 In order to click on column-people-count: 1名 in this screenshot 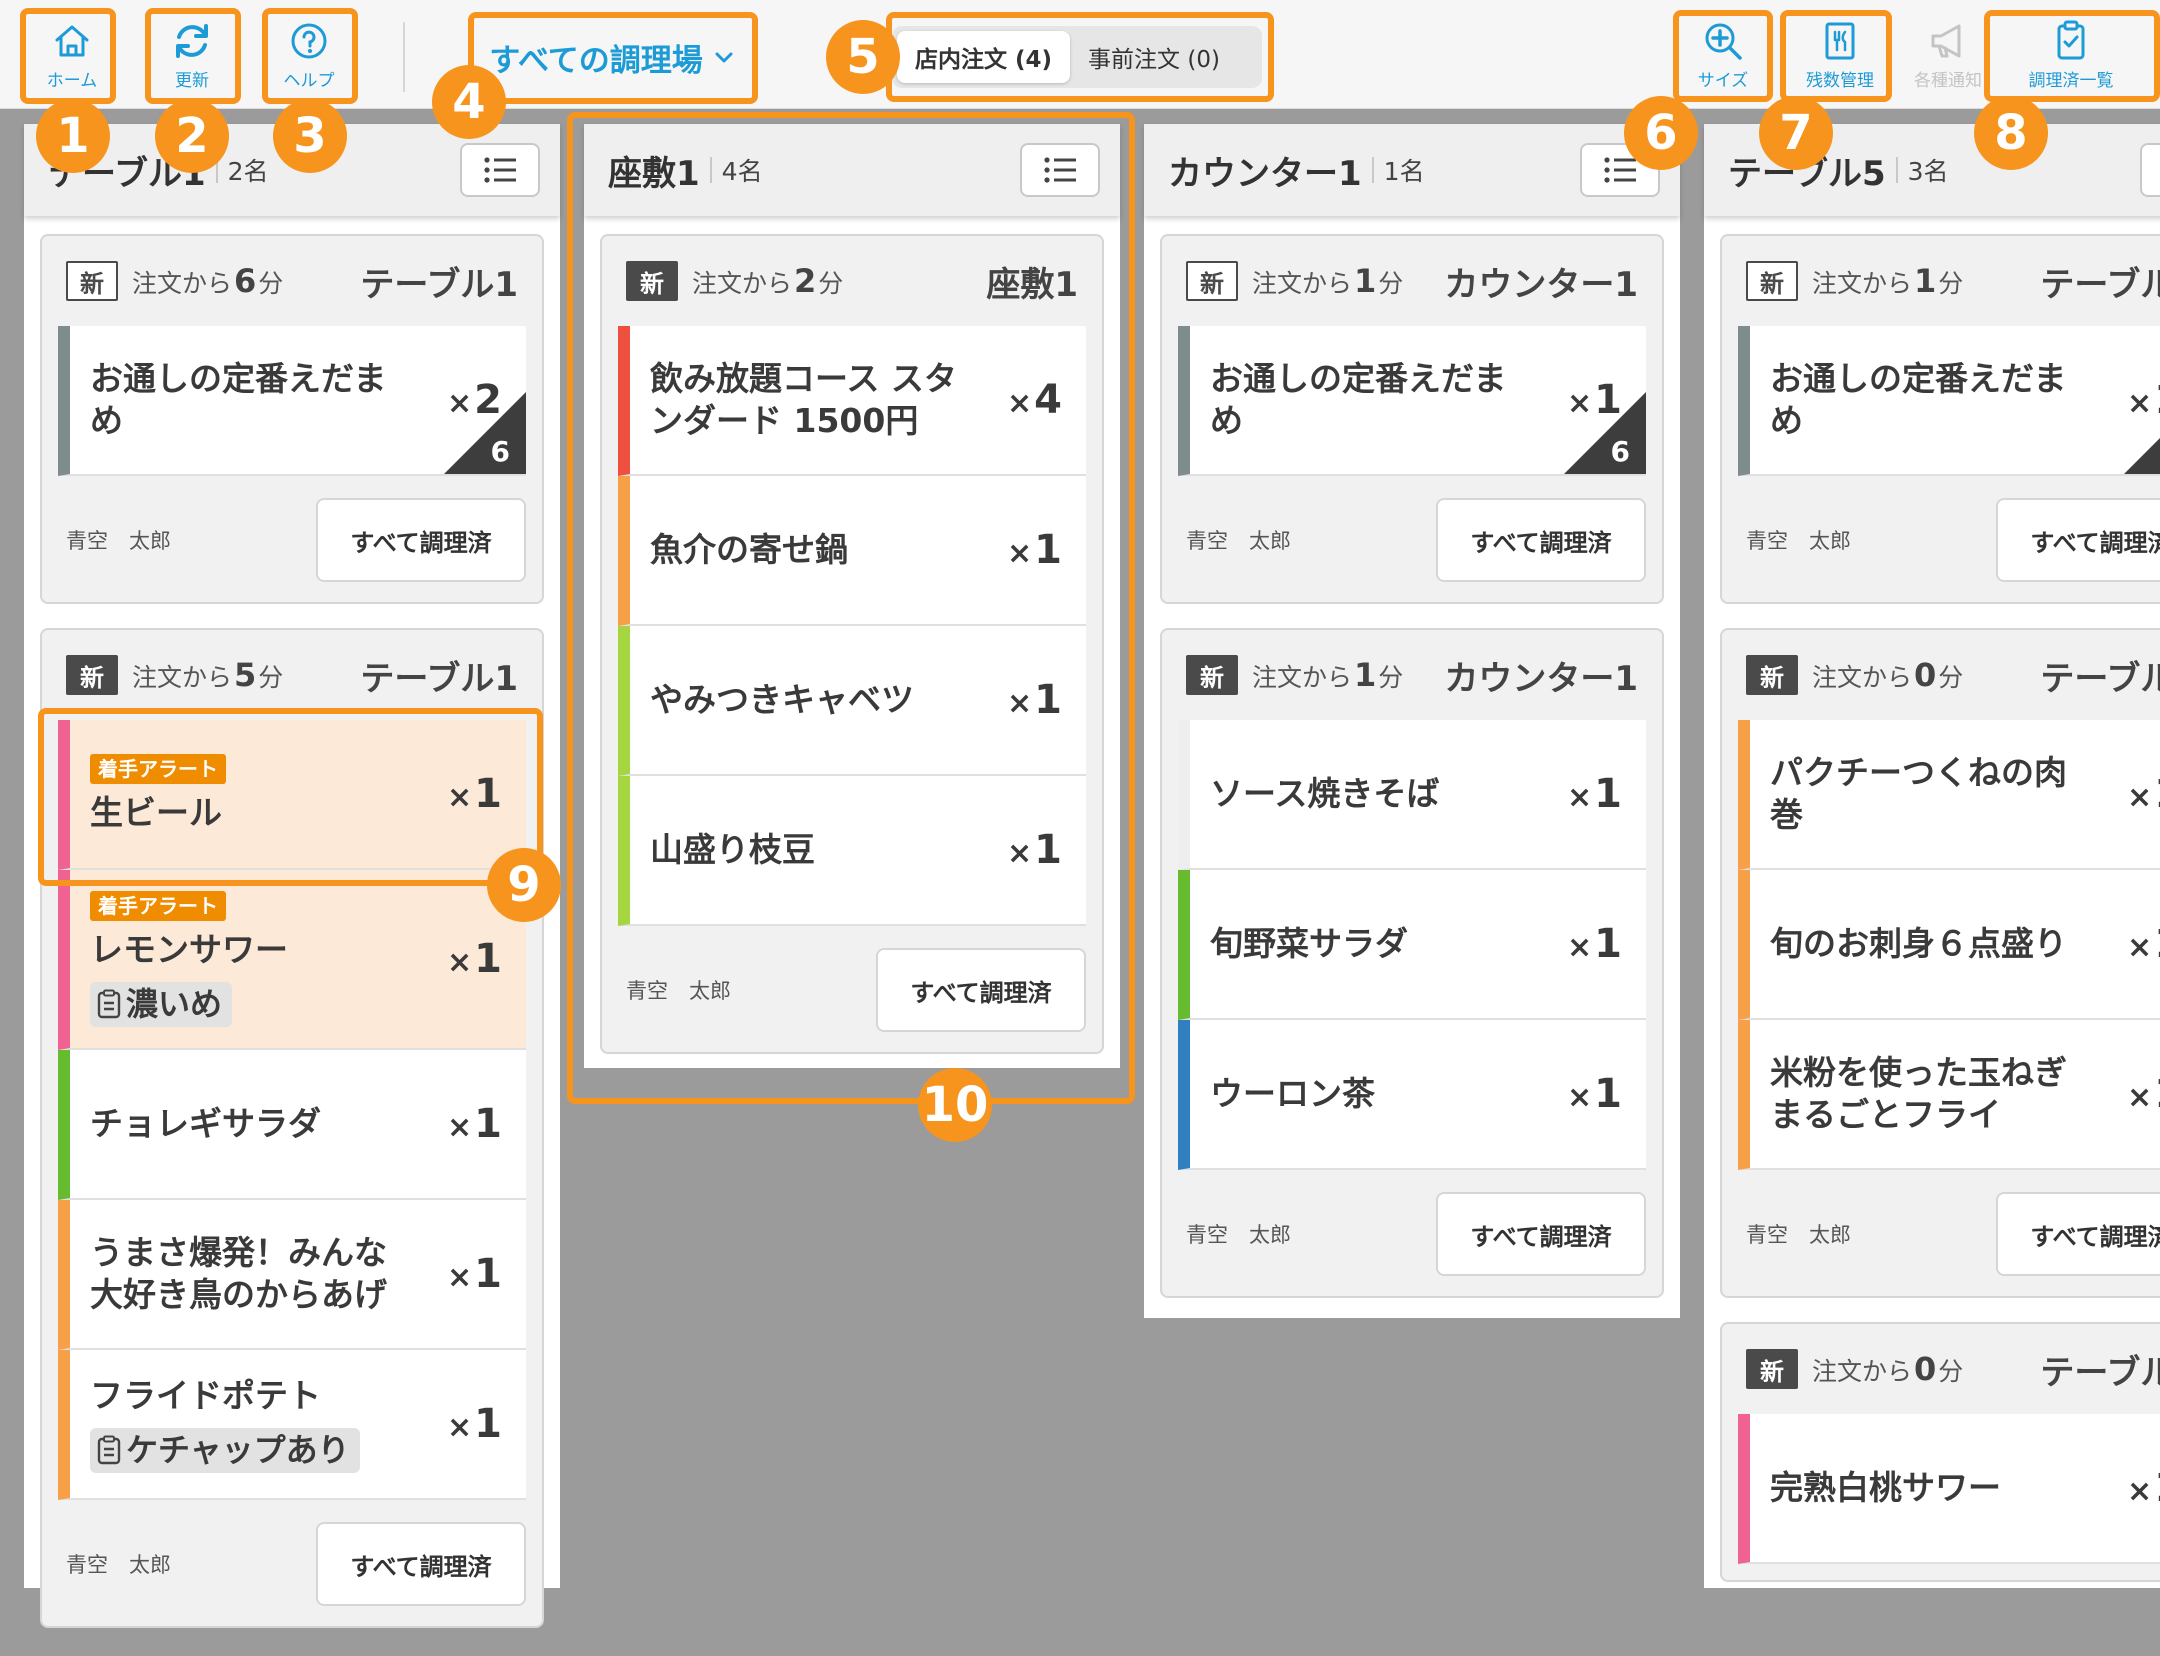, I will do `click(1404, 171)`.